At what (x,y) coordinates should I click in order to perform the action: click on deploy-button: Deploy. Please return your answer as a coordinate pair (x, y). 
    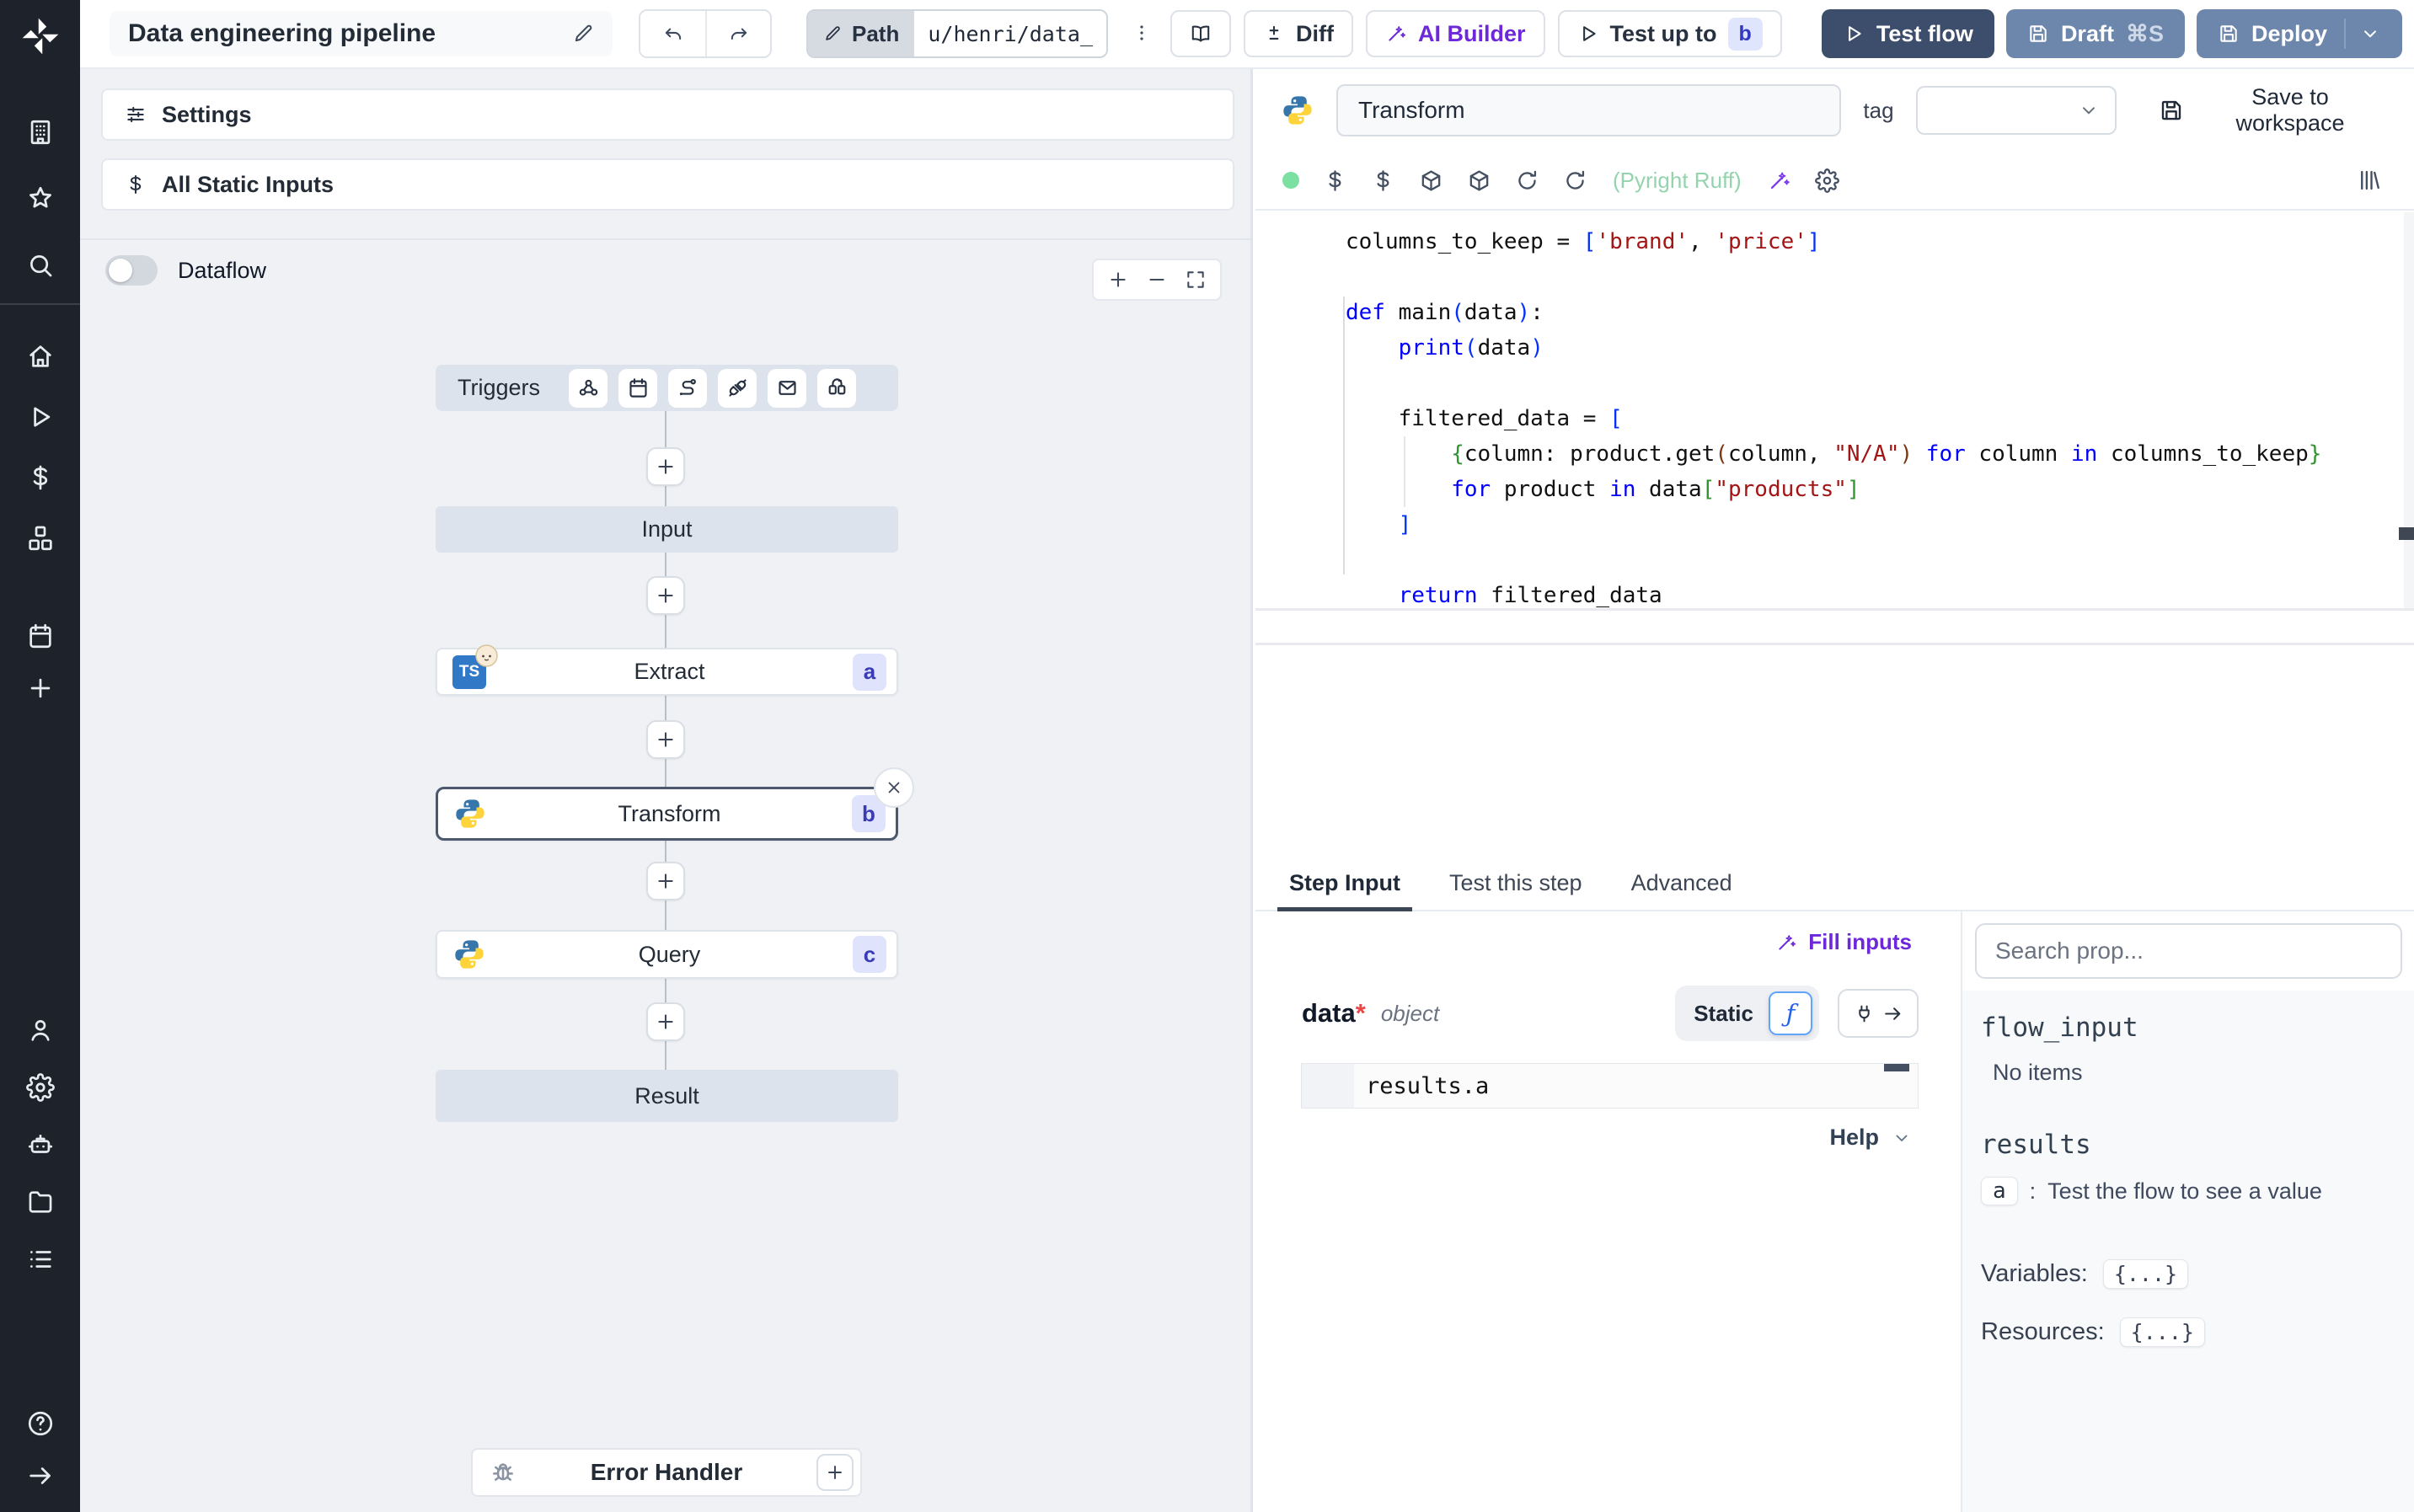
    Looking at the image, I should click on (2299, 33).